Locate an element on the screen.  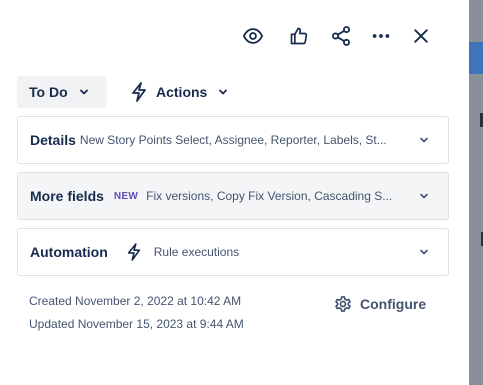
updated-timestamp: Updated November 15, 2023 at 9:44 AM is located at coordinates (136, 324).